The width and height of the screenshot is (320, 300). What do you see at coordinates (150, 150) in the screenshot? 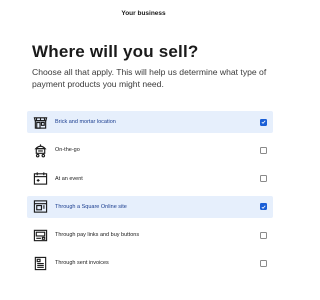
I see `option-on-the-go: On-the-go` at bounding box center [150, 150].